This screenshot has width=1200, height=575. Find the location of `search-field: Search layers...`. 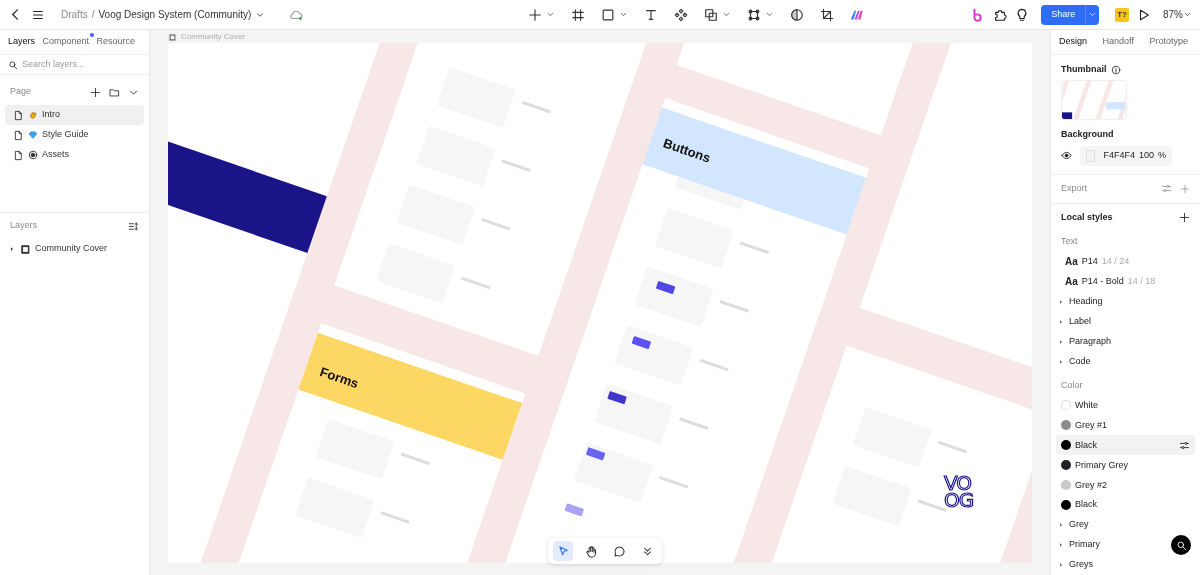

search-field: Search layers... is located at coordinates (77, 64).